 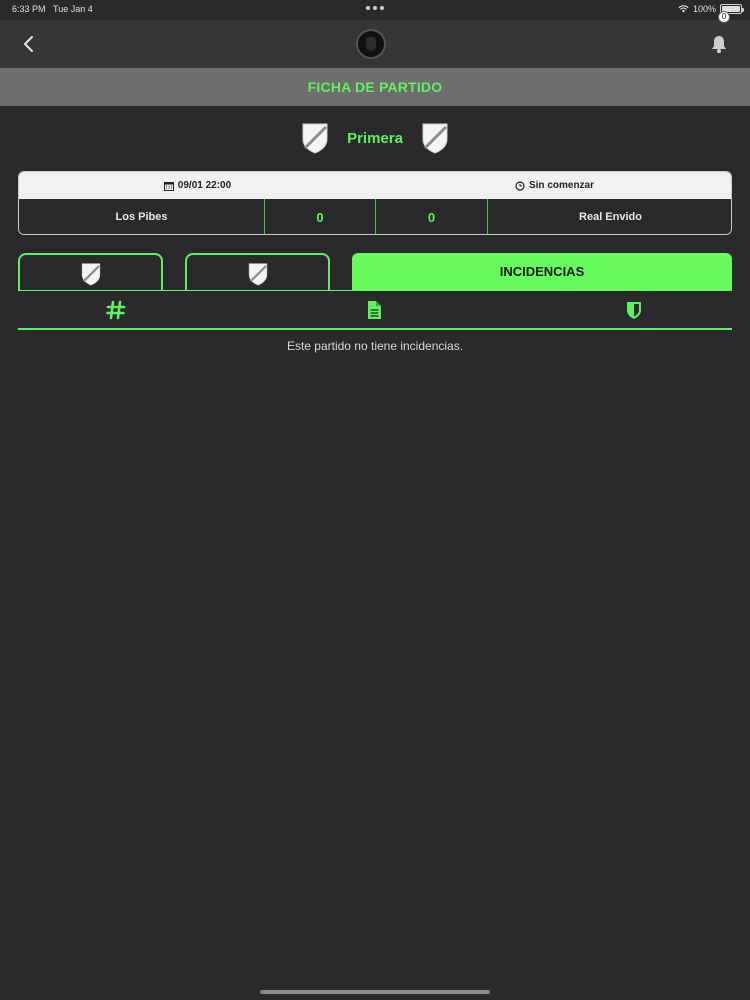 I want to click on incident-filter-bar, so click(x=375, y=311).